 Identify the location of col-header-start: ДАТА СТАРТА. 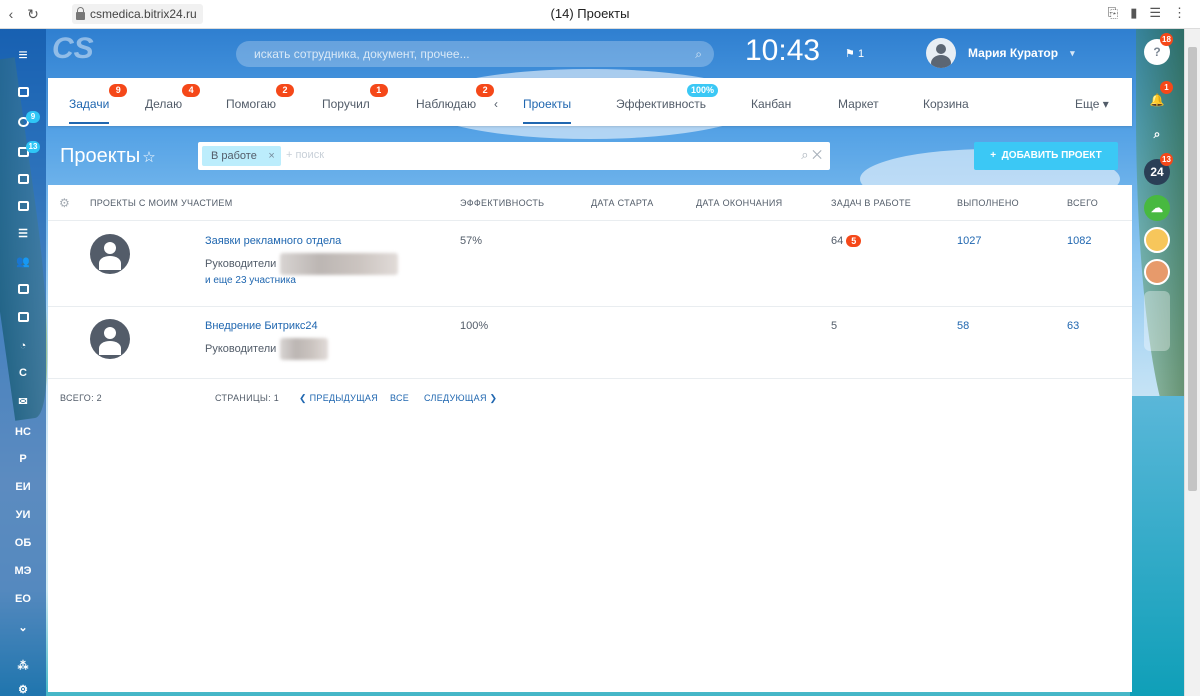
(622, 203).